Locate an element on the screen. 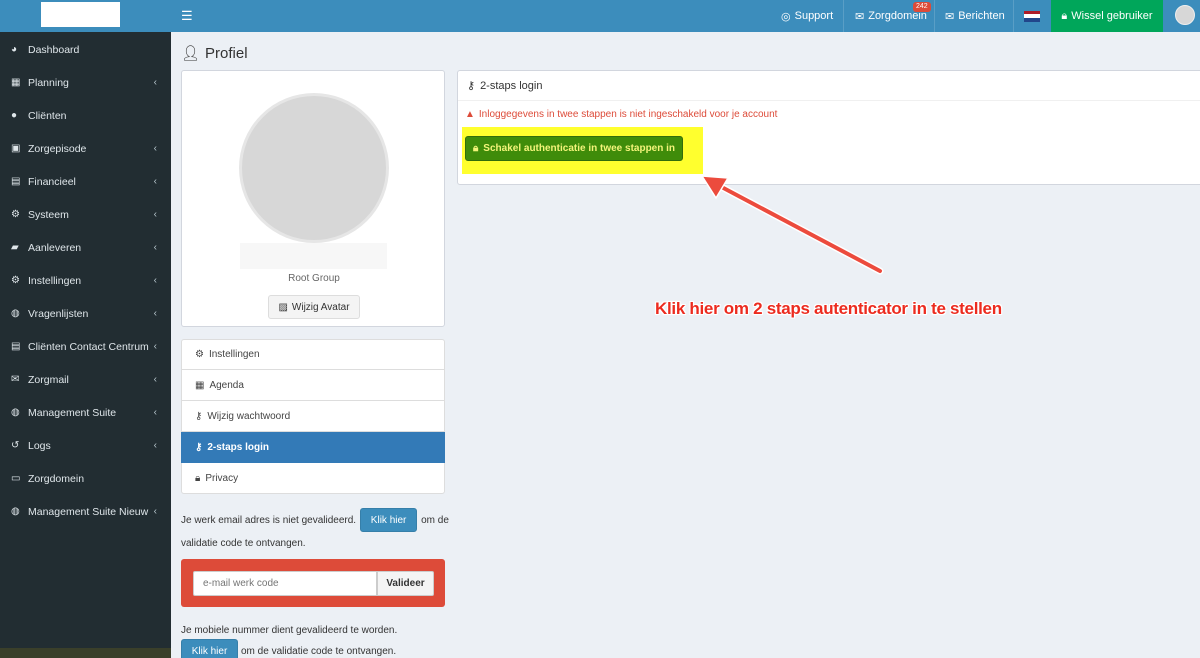  berichten-label: Berichten is located at coordinates (981, 16).